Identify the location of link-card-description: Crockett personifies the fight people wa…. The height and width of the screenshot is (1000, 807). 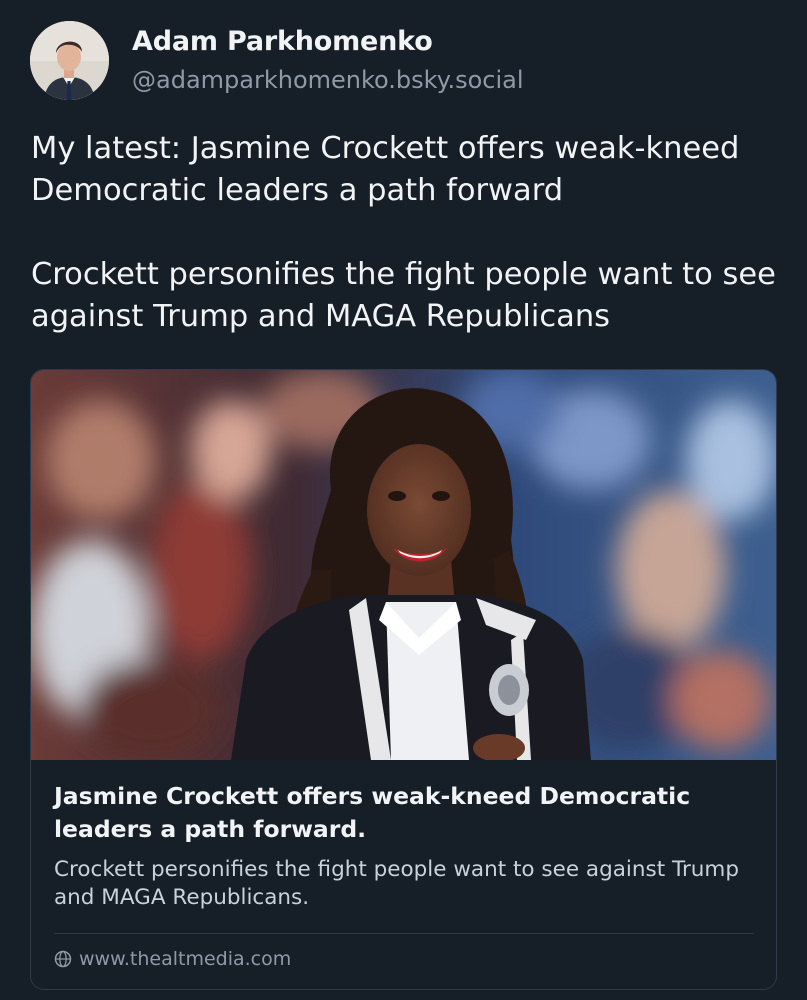
(396, 883).